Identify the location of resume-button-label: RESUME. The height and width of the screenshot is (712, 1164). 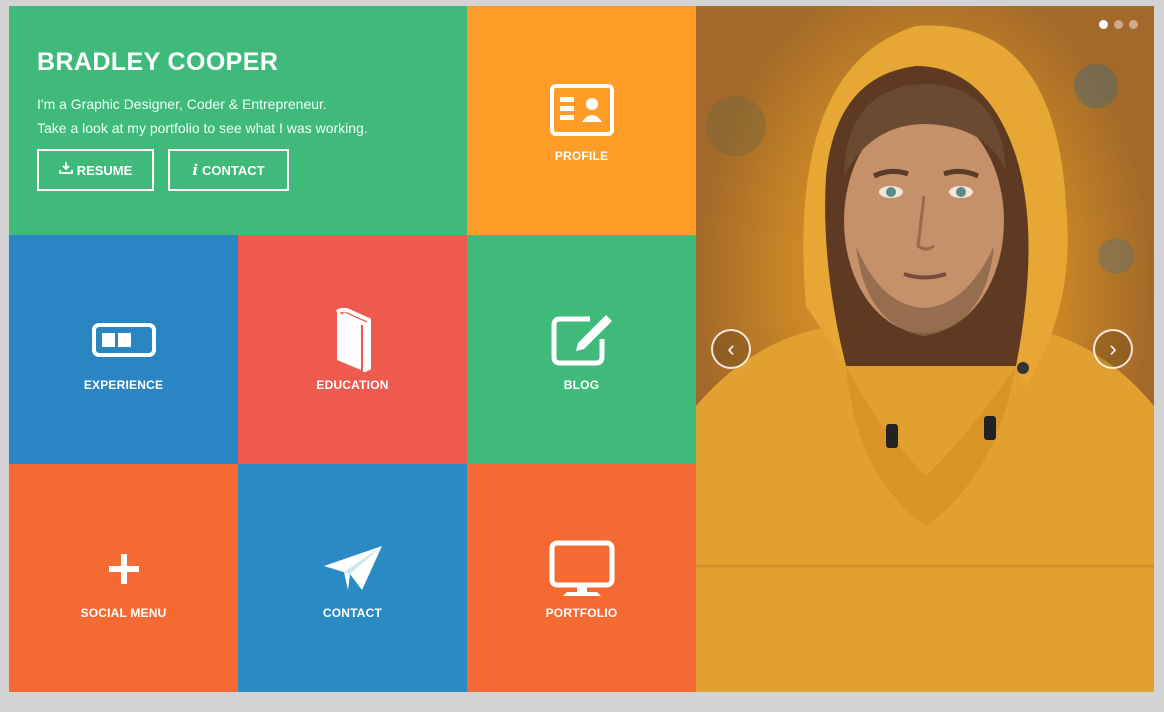
(104, 170).